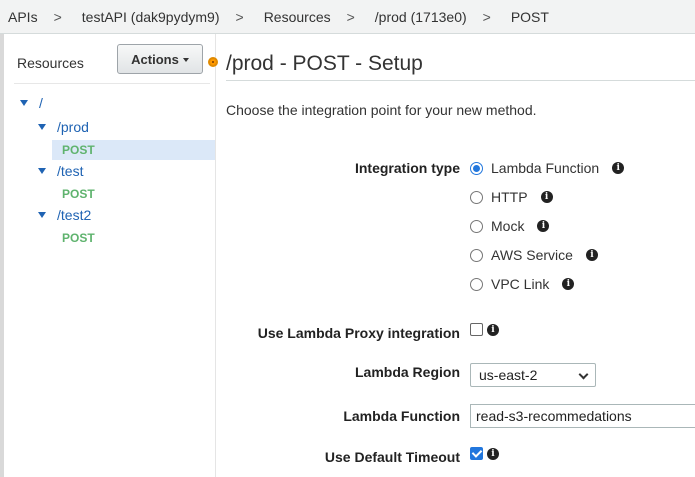 This screenshot has height=477, width=695. What do you see at coordinates (133, 150) in the screenshot?
I see `tree-method-prod-post: POST` at bounding box center [133, 150].